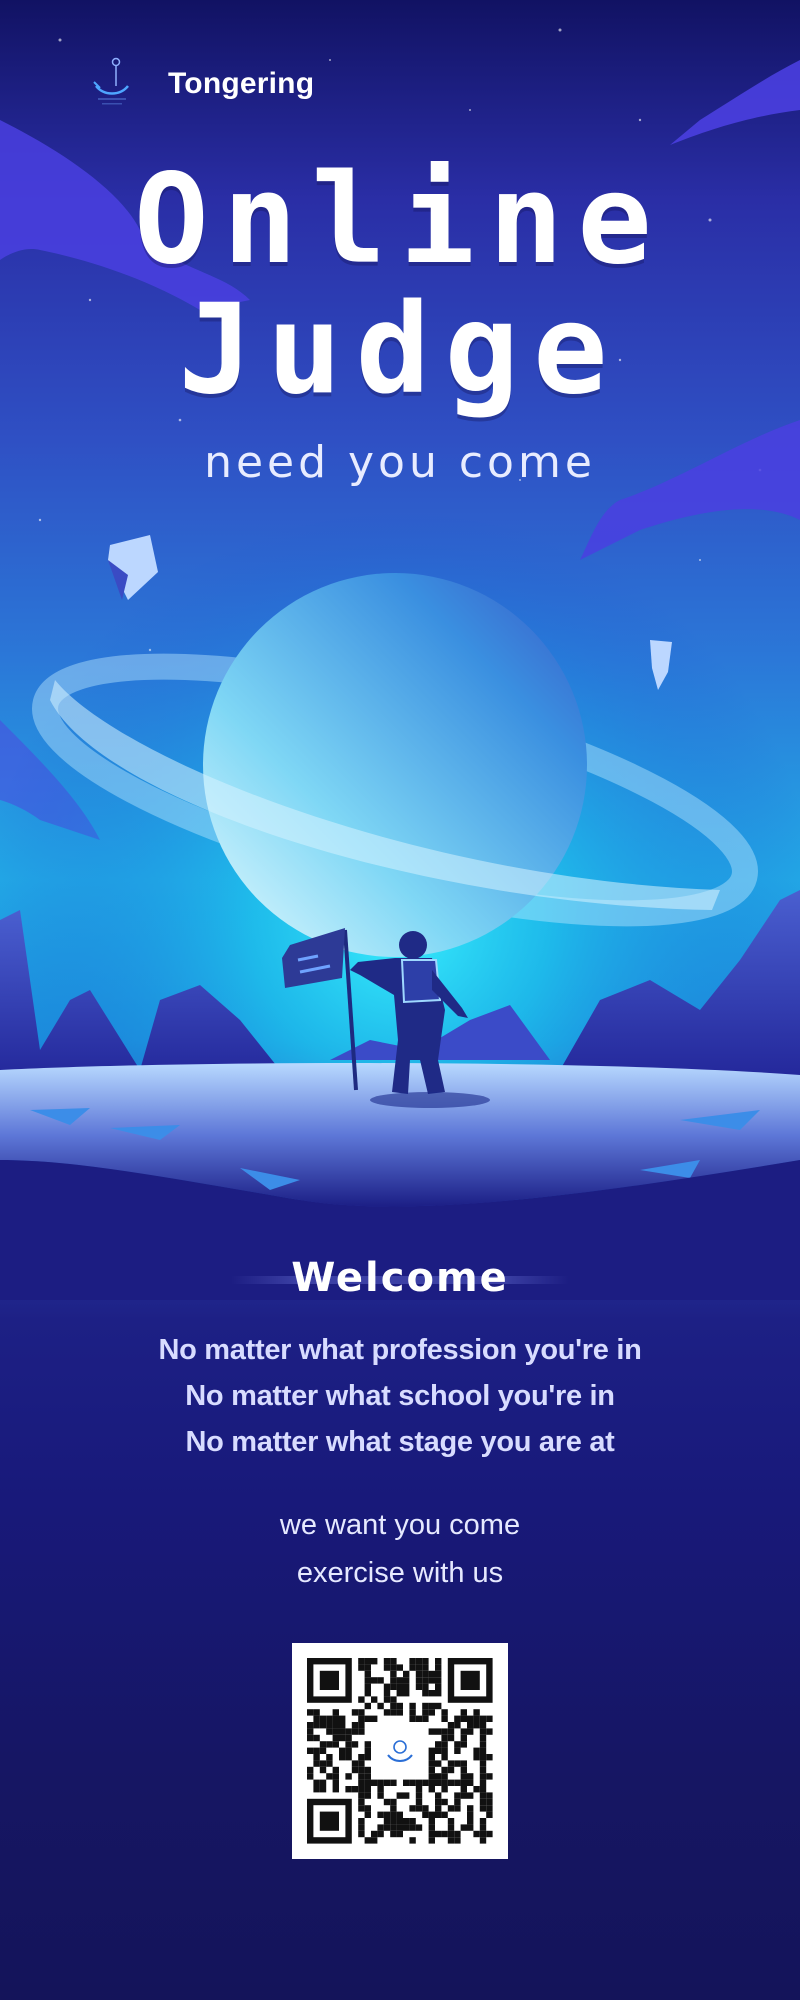  Describe the element at coordinates (400, 1278) in the screenshot. I see `welcome-title: Welcome` at that location.